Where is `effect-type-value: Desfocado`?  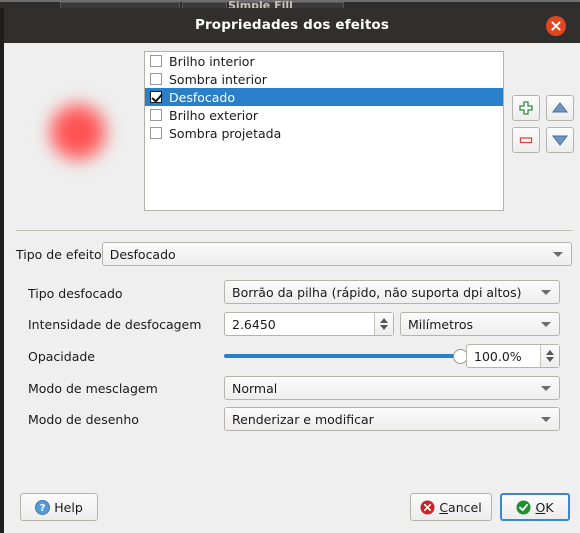 effect-type-value: Desfocado is located at coordinates (142, 254).